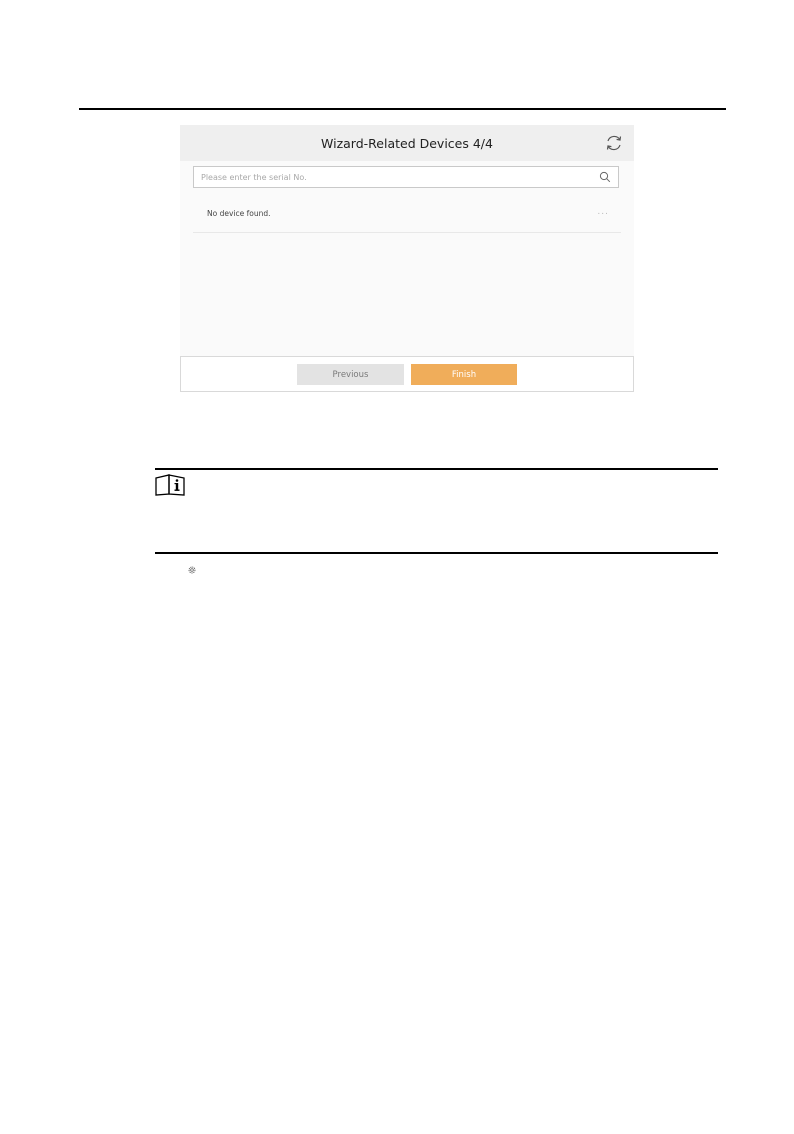 Image resolution: width=794 pixels, height=1134 pixels. What do you see at coordinates (614, 143) in the screenshot?
I see `refresh-icon` at bounding box center [614, 143].